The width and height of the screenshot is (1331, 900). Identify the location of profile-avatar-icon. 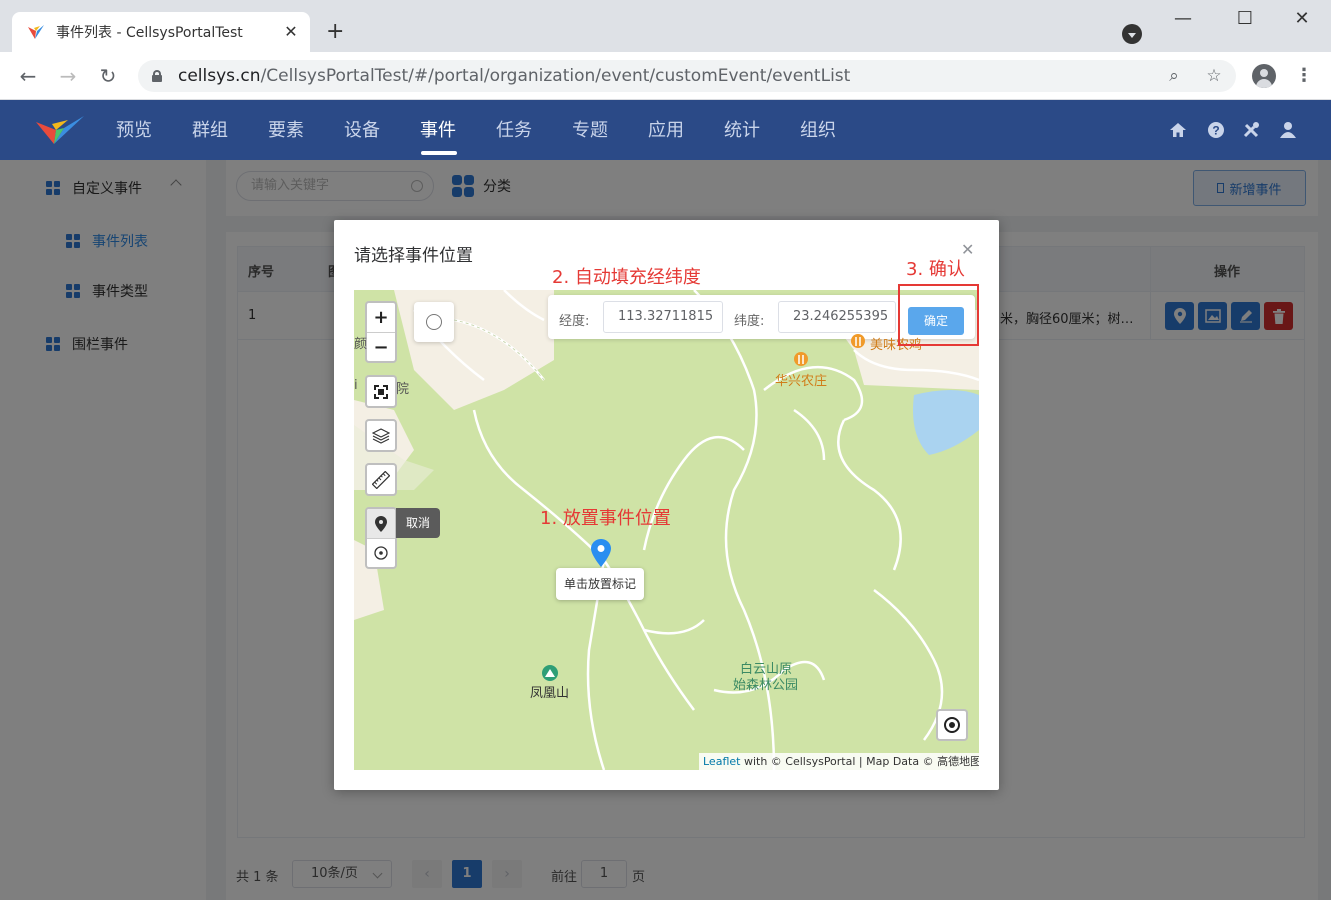
(1264, 76).